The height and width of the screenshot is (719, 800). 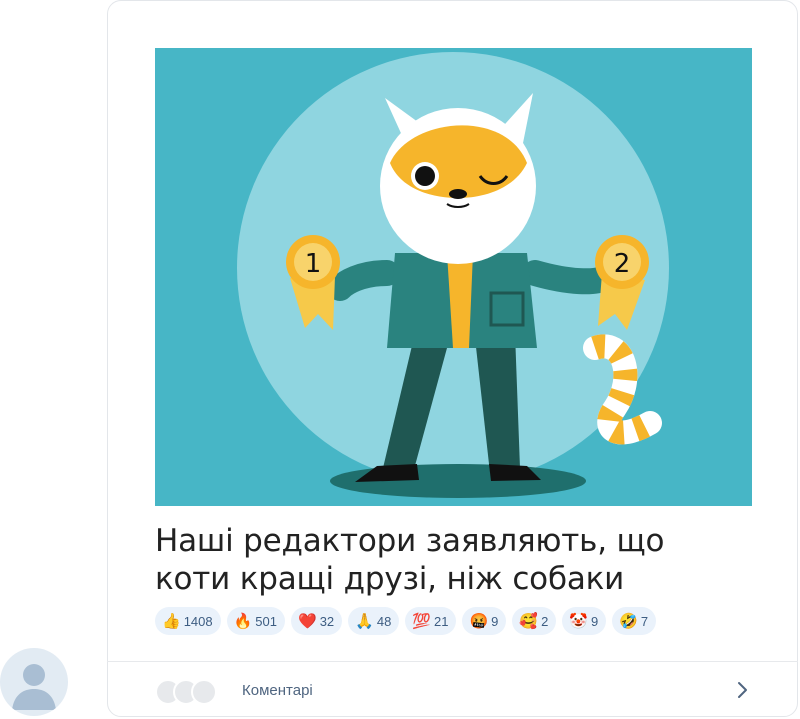 I want to click on smiling-face-with-hearts-icon: 🥰, so click(x=529, y=621).